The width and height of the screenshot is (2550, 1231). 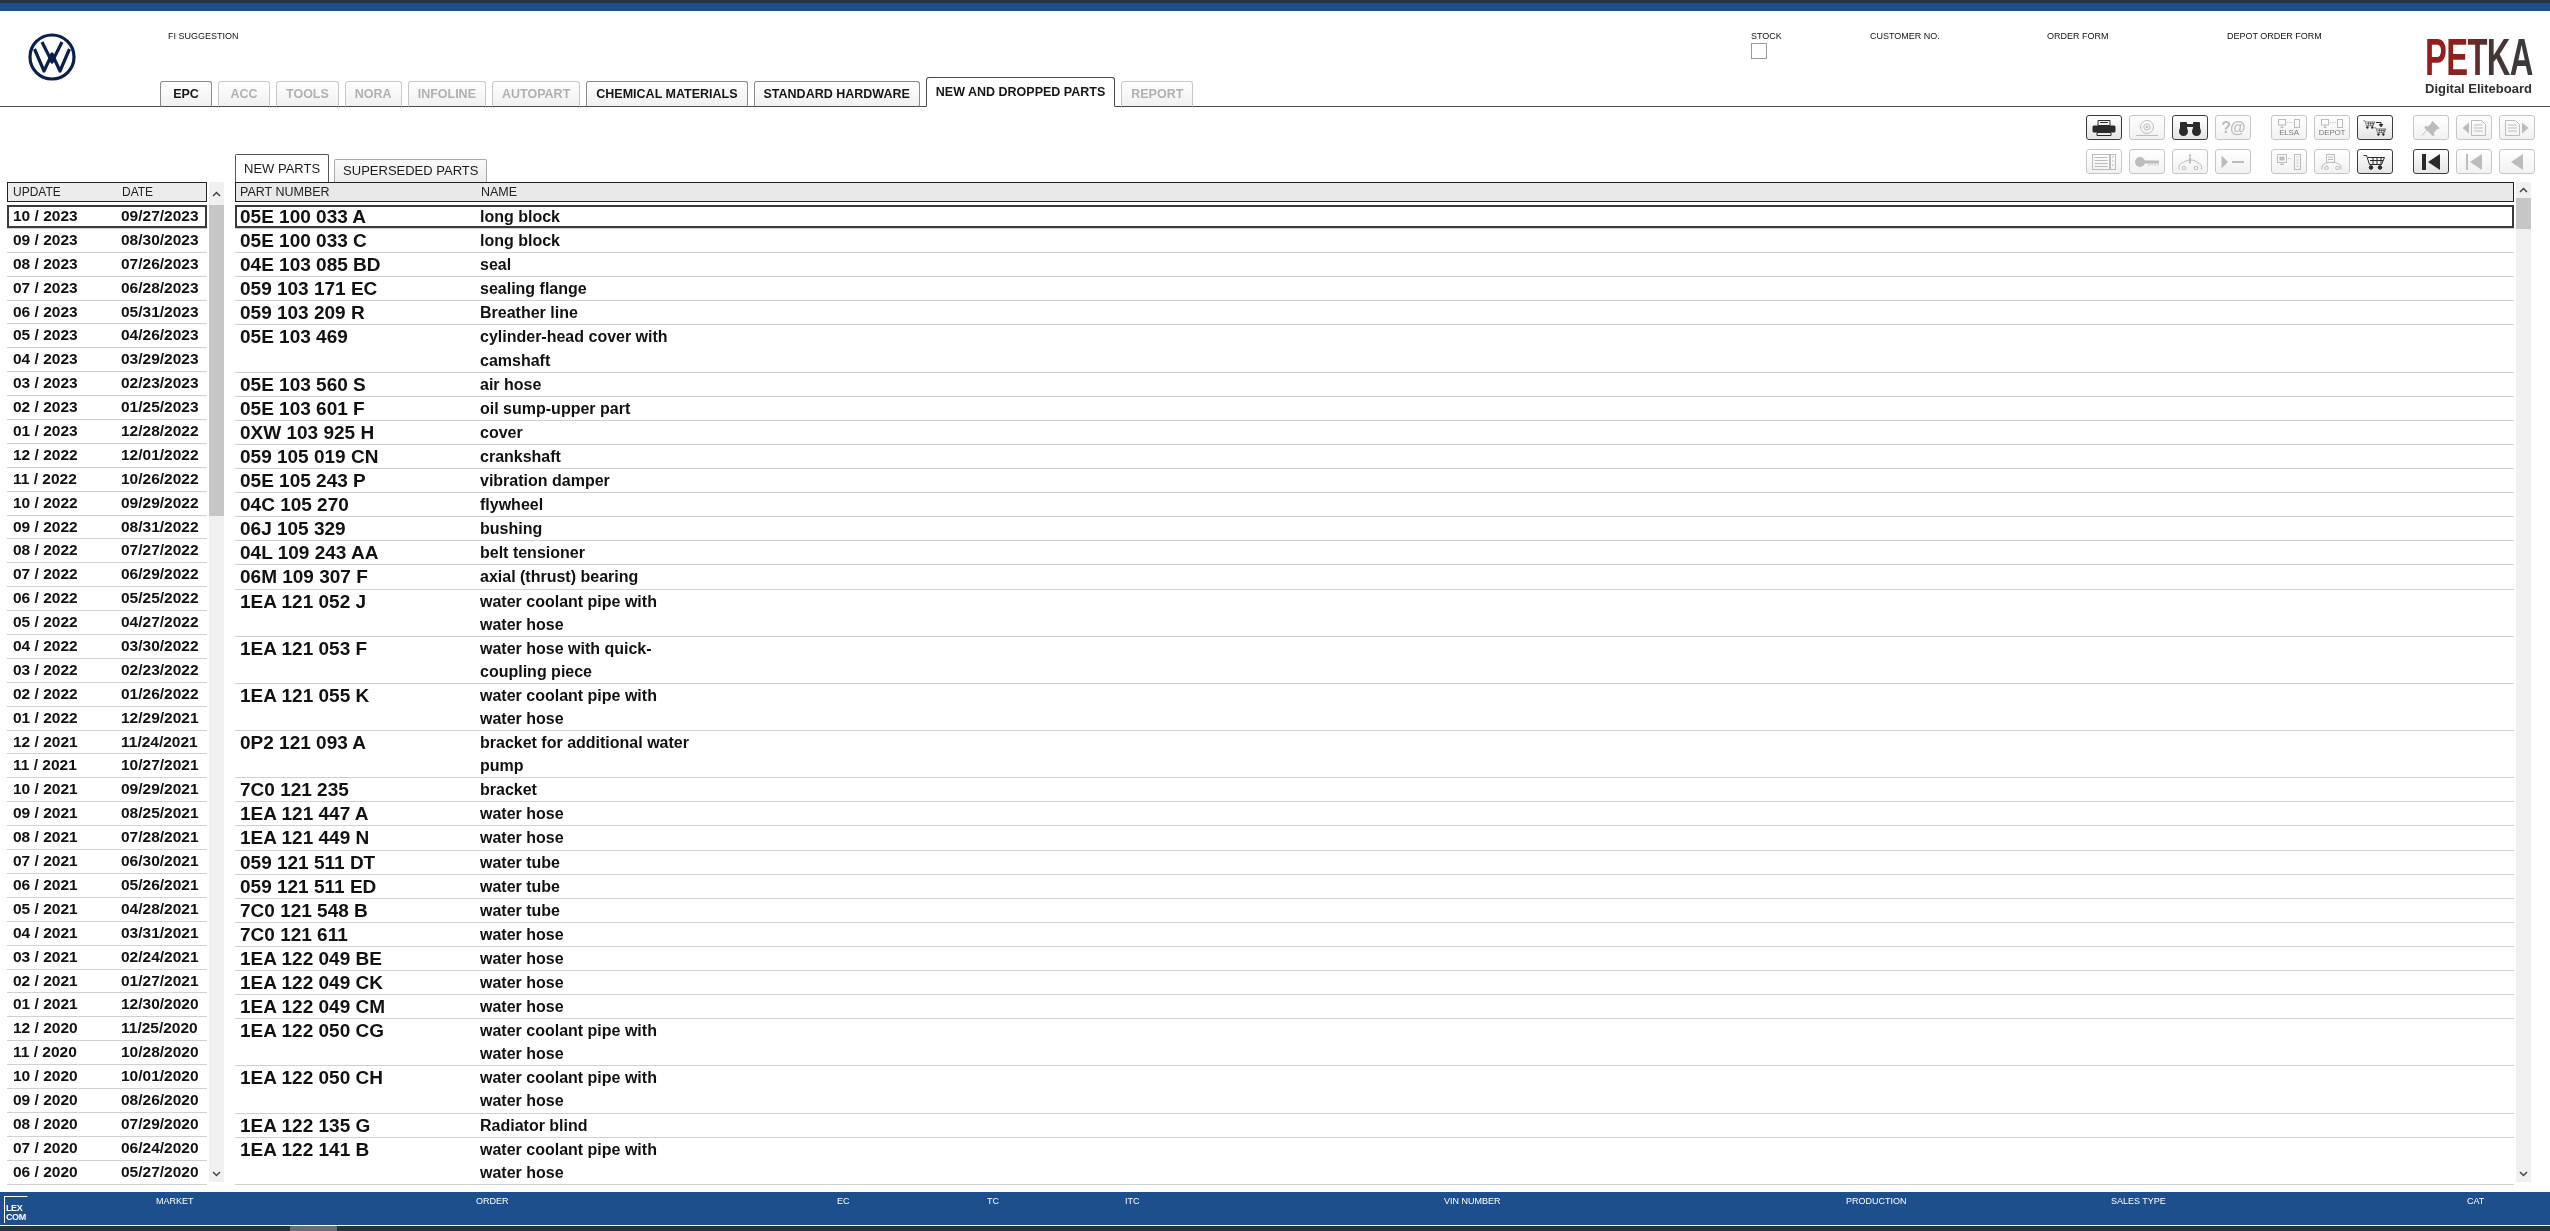 What do you see at coordinates (45, 837) in the screenshot?
I see `table-cell-text: 08 / 2021` at bounding box center [45, 837].